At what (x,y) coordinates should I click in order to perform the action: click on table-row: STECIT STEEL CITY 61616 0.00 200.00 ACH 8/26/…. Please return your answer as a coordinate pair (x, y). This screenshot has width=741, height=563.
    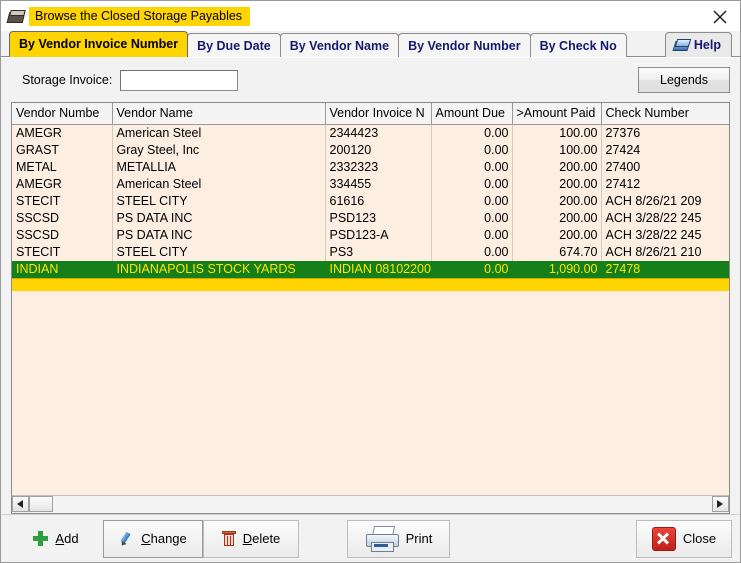
    Looking at the image, I should click on (370, 201).